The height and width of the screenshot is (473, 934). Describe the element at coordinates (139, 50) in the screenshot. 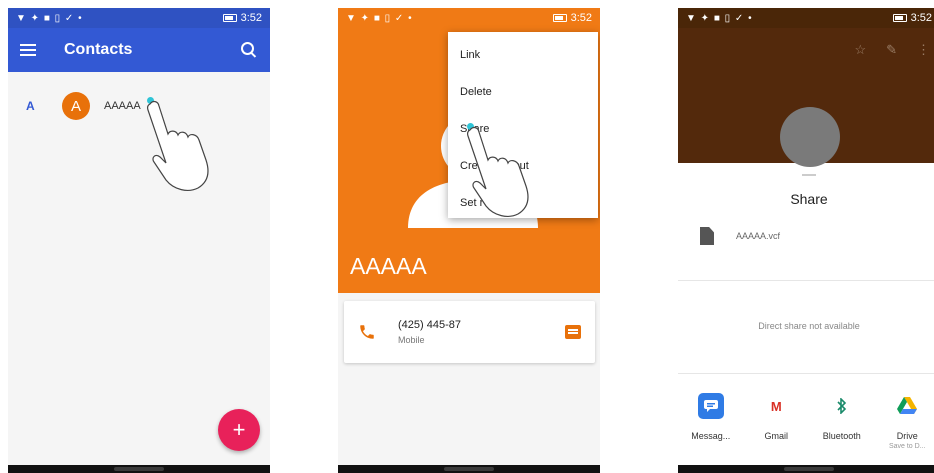

I see `app-bar: Contacts` at that location.